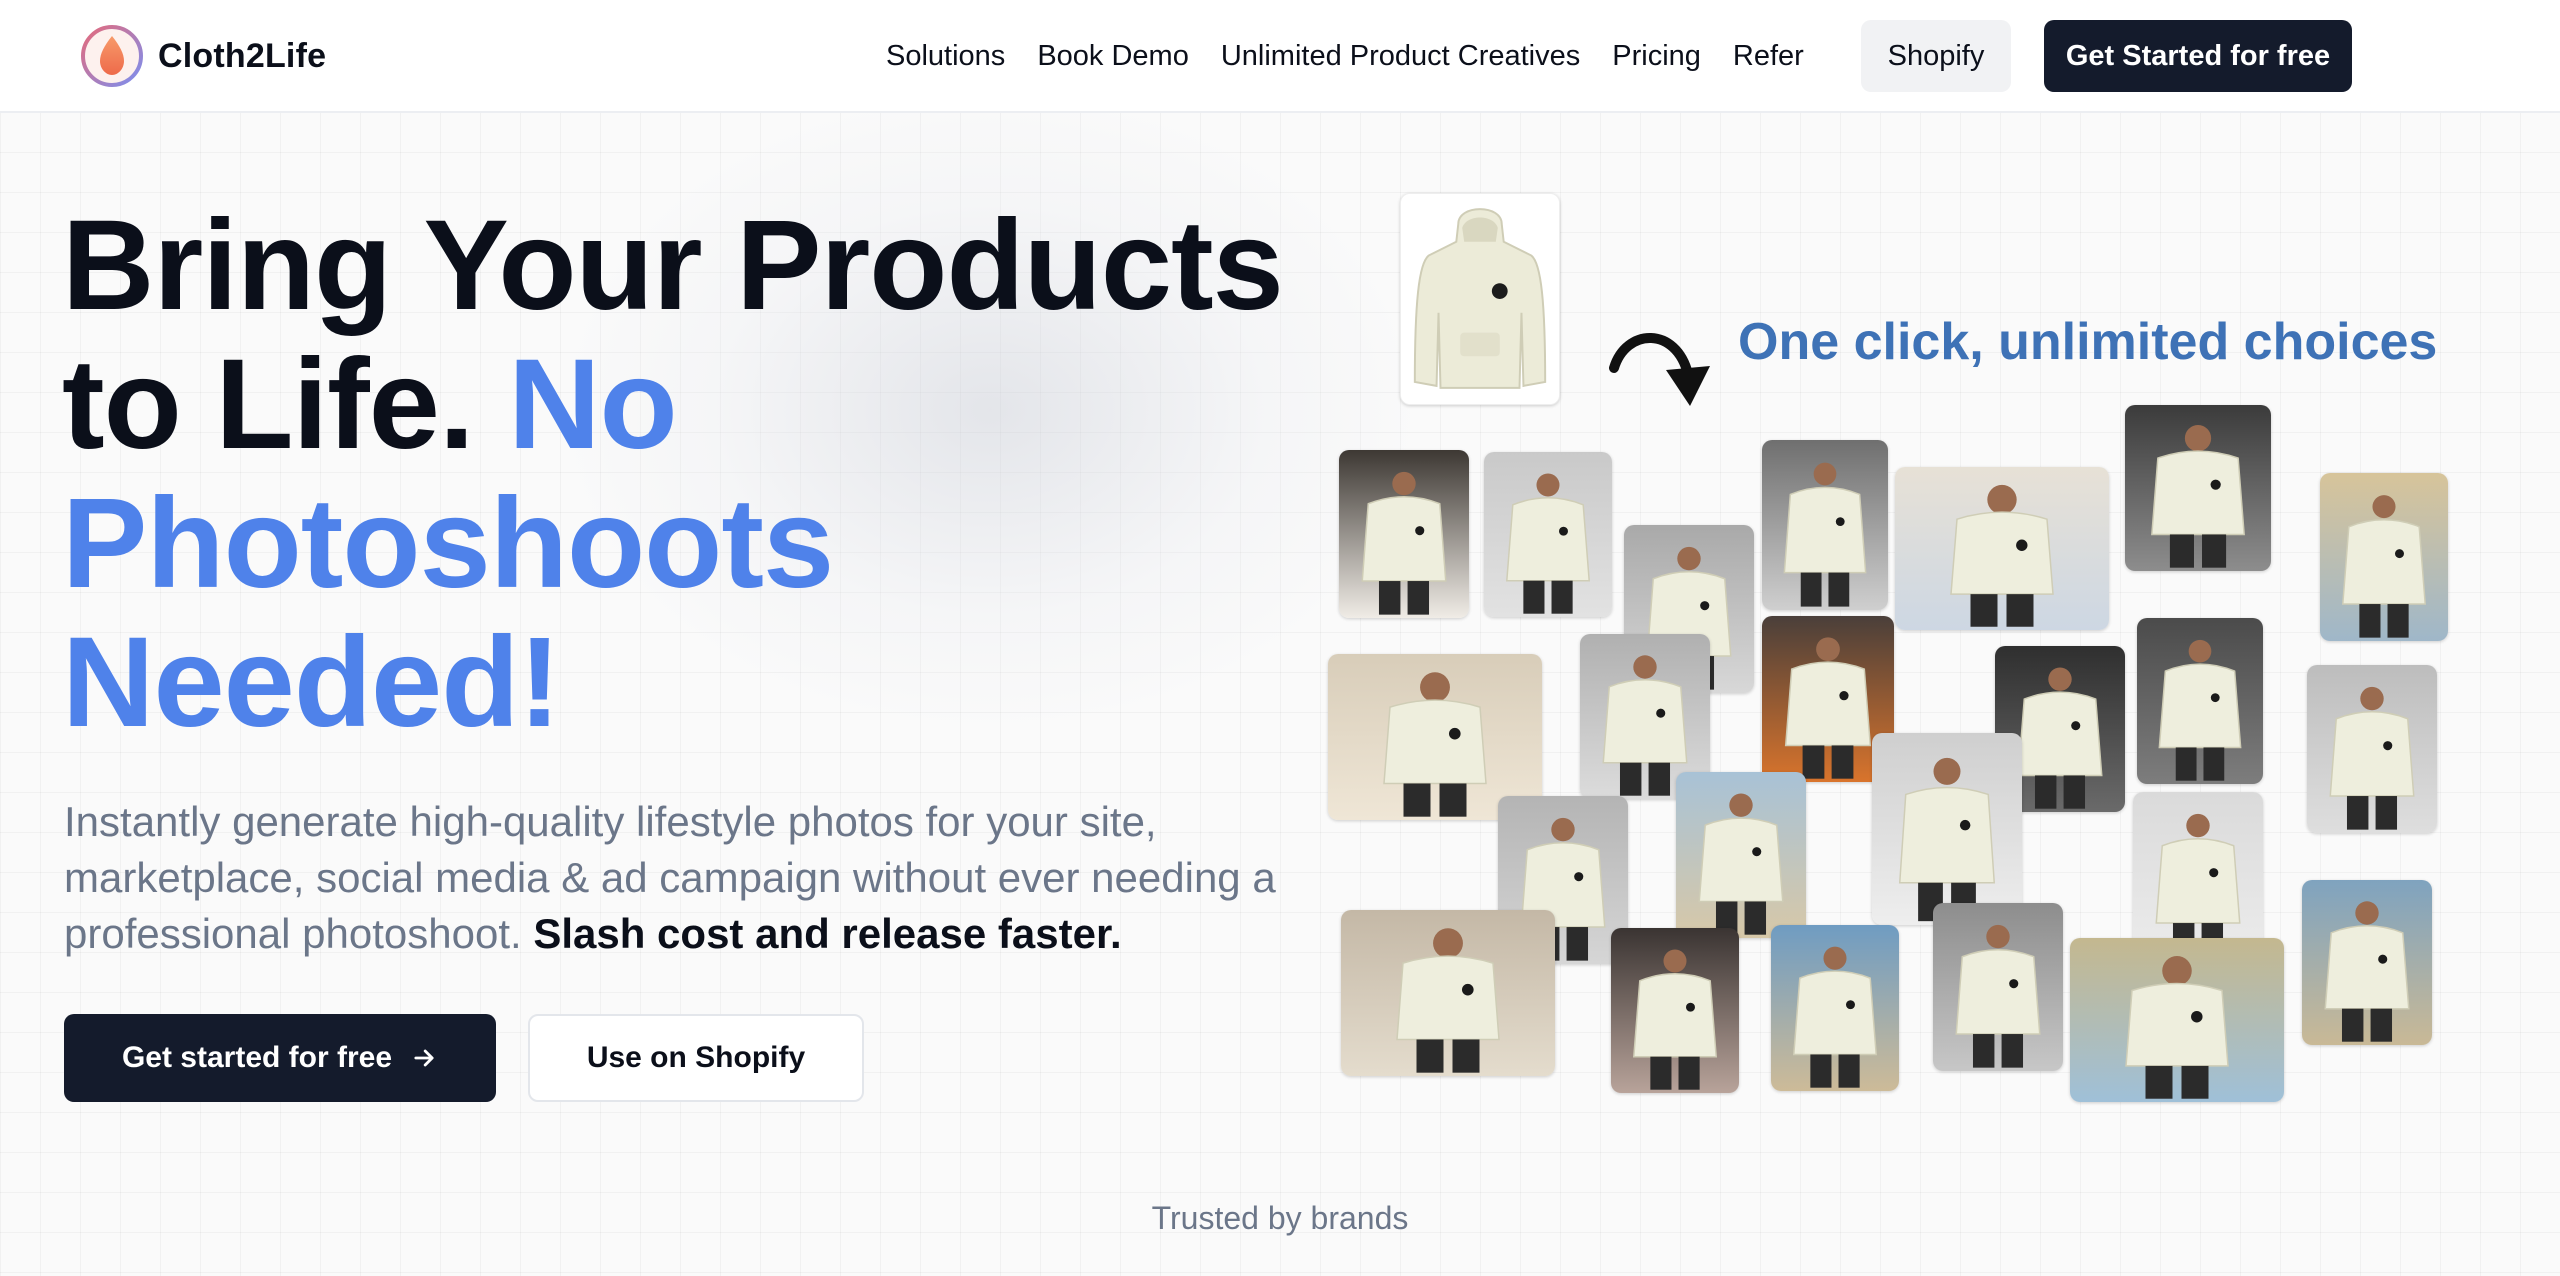 The image size is (2560, 1276). I want to click on collage-tagline: One click, unlimited choices, so click(2088, 342).